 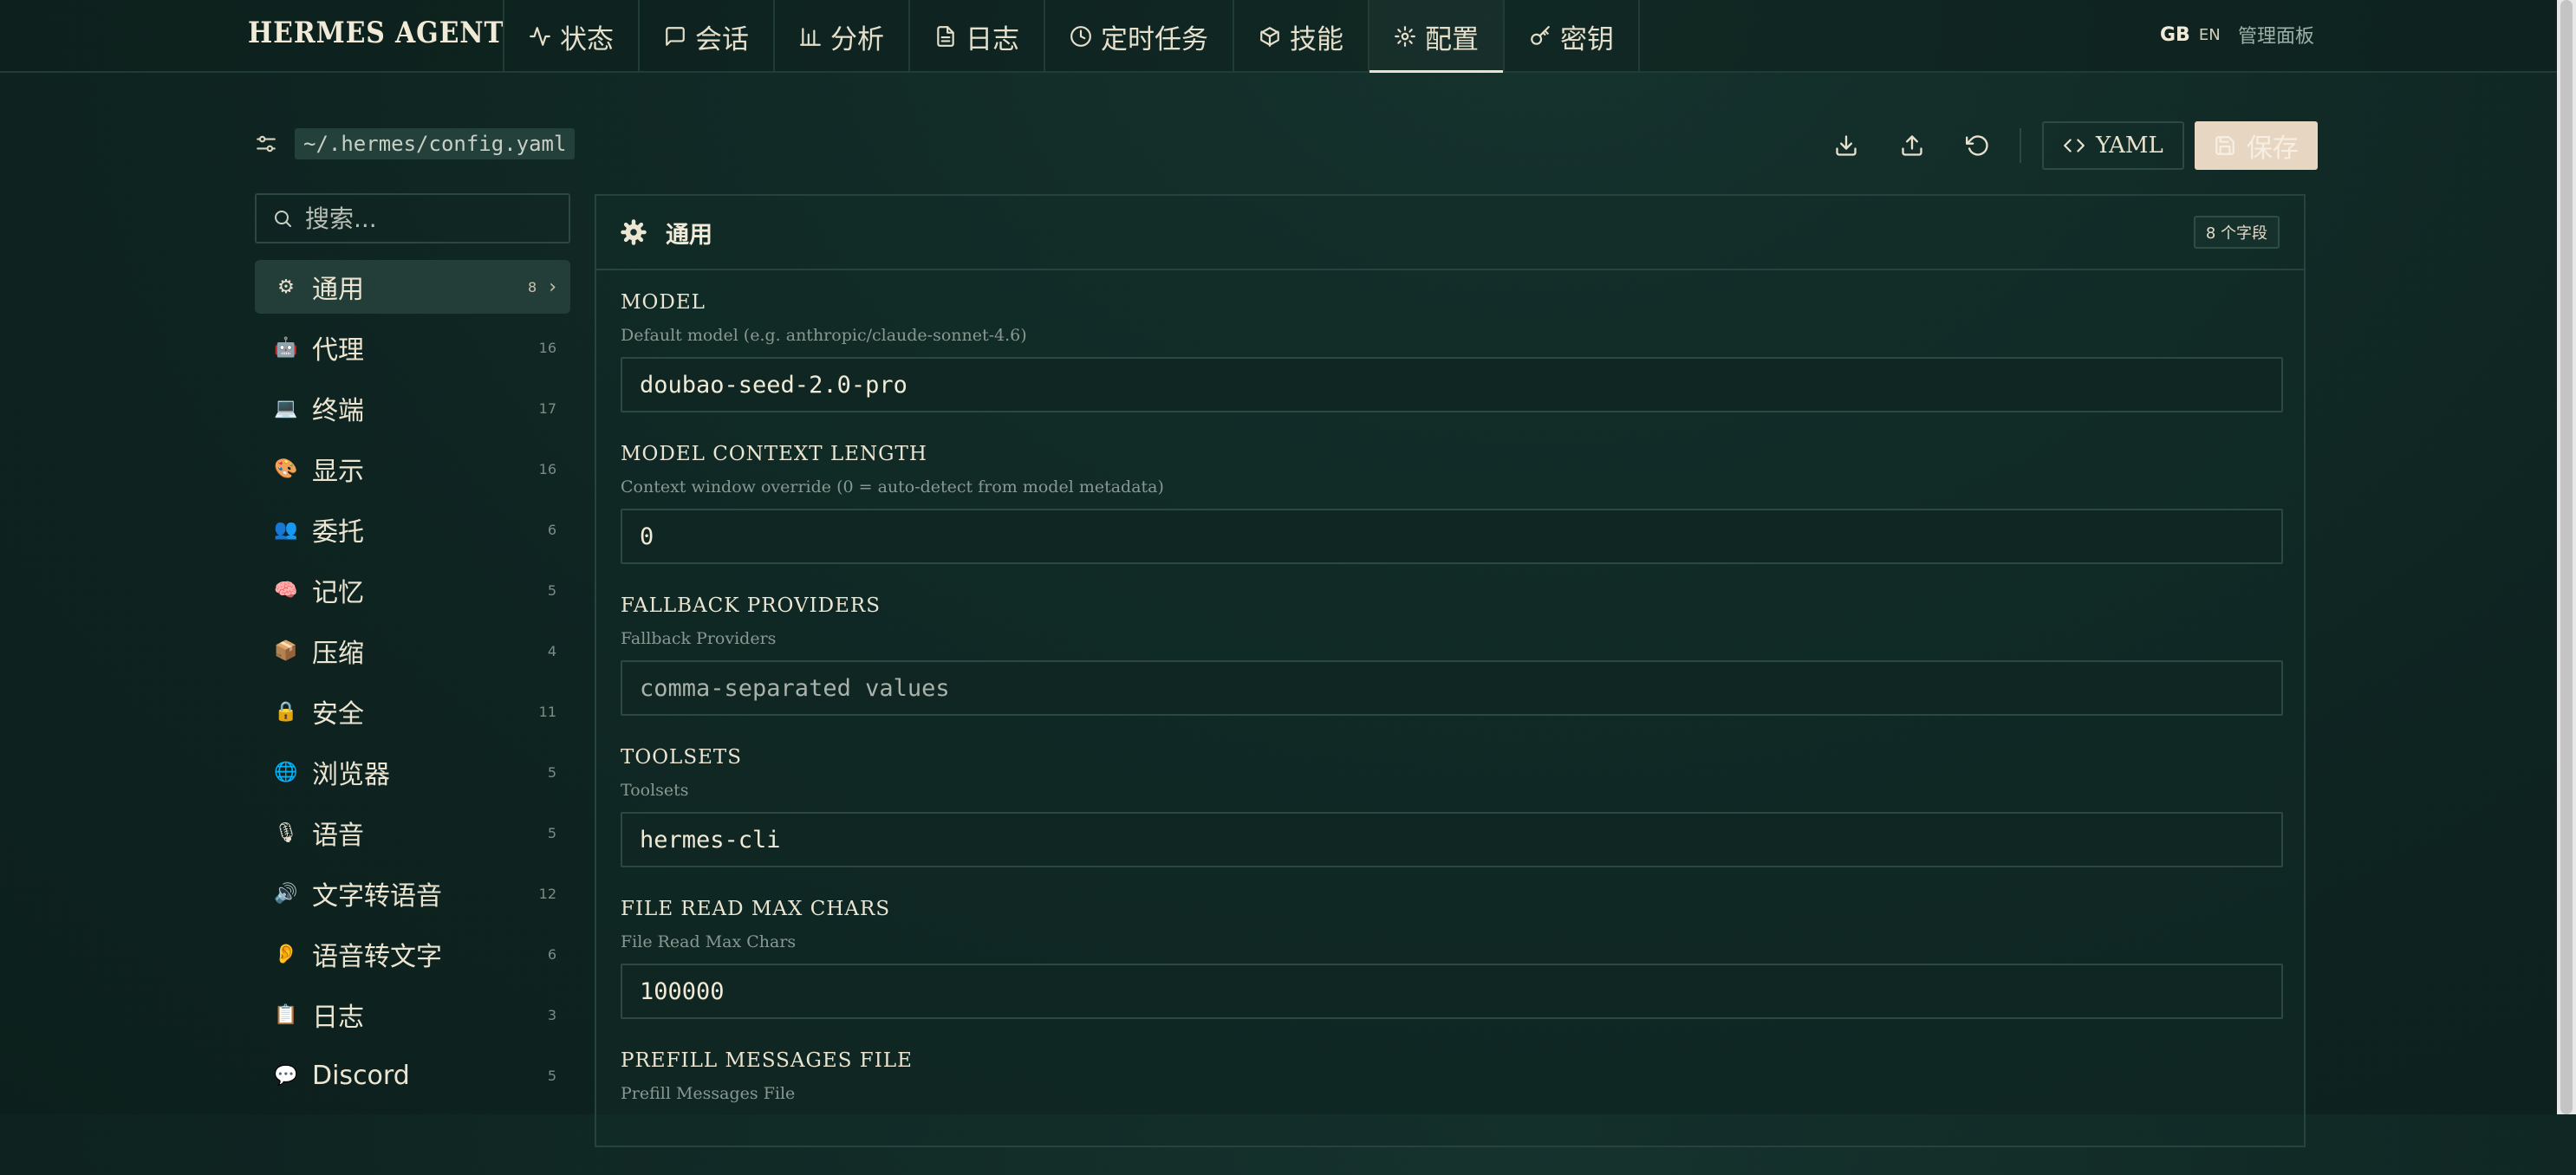 I want to click on globe-icon: 🌐, so click(x=286, y=772).